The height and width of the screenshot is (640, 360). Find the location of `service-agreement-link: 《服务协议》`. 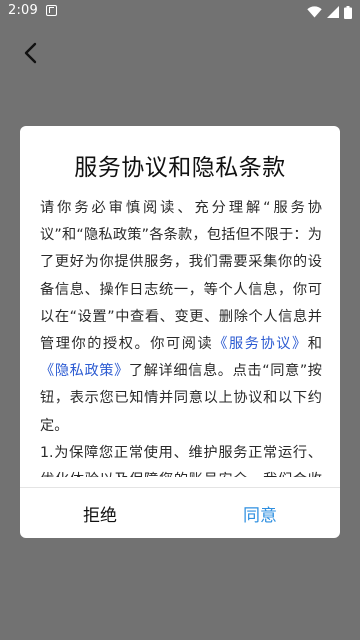

service-agreement-link: 《服务协议》 is located at coordinates (260, 344).